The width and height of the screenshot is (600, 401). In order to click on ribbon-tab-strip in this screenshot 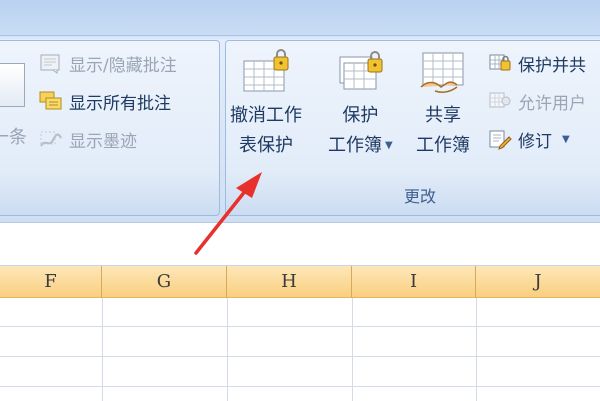, I will do `click(300, 18)`.